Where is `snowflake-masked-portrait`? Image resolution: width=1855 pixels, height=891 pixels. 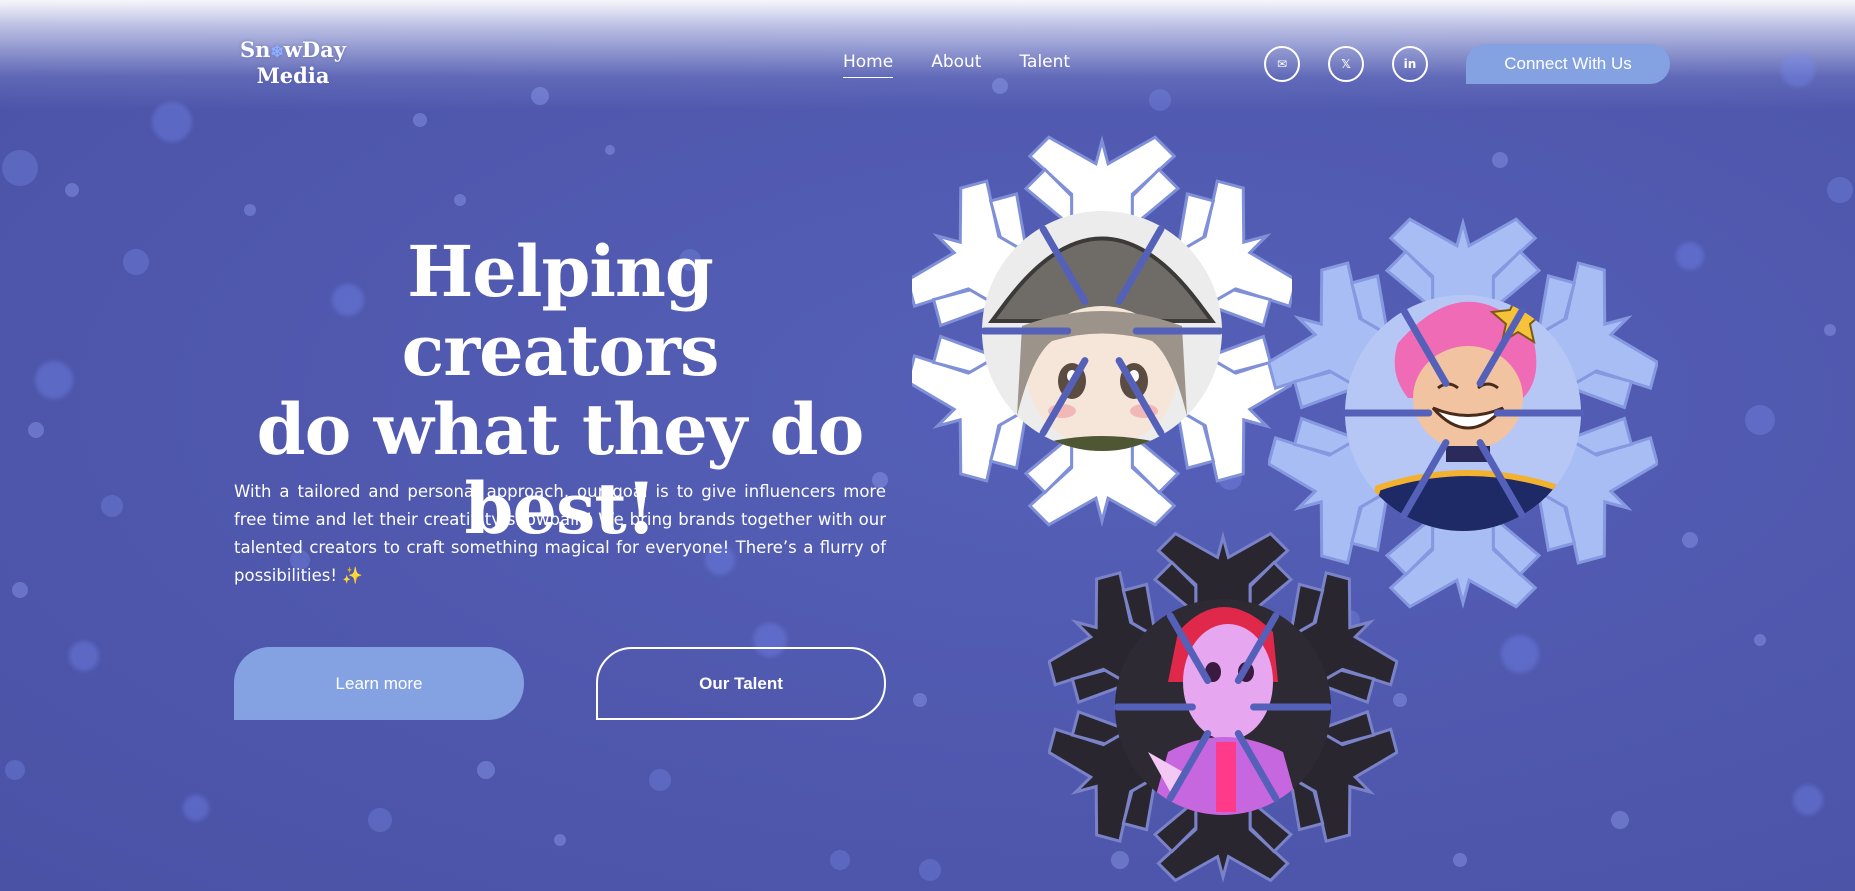
snowflake-masked-portrait is located at coordinates (1223, 707).